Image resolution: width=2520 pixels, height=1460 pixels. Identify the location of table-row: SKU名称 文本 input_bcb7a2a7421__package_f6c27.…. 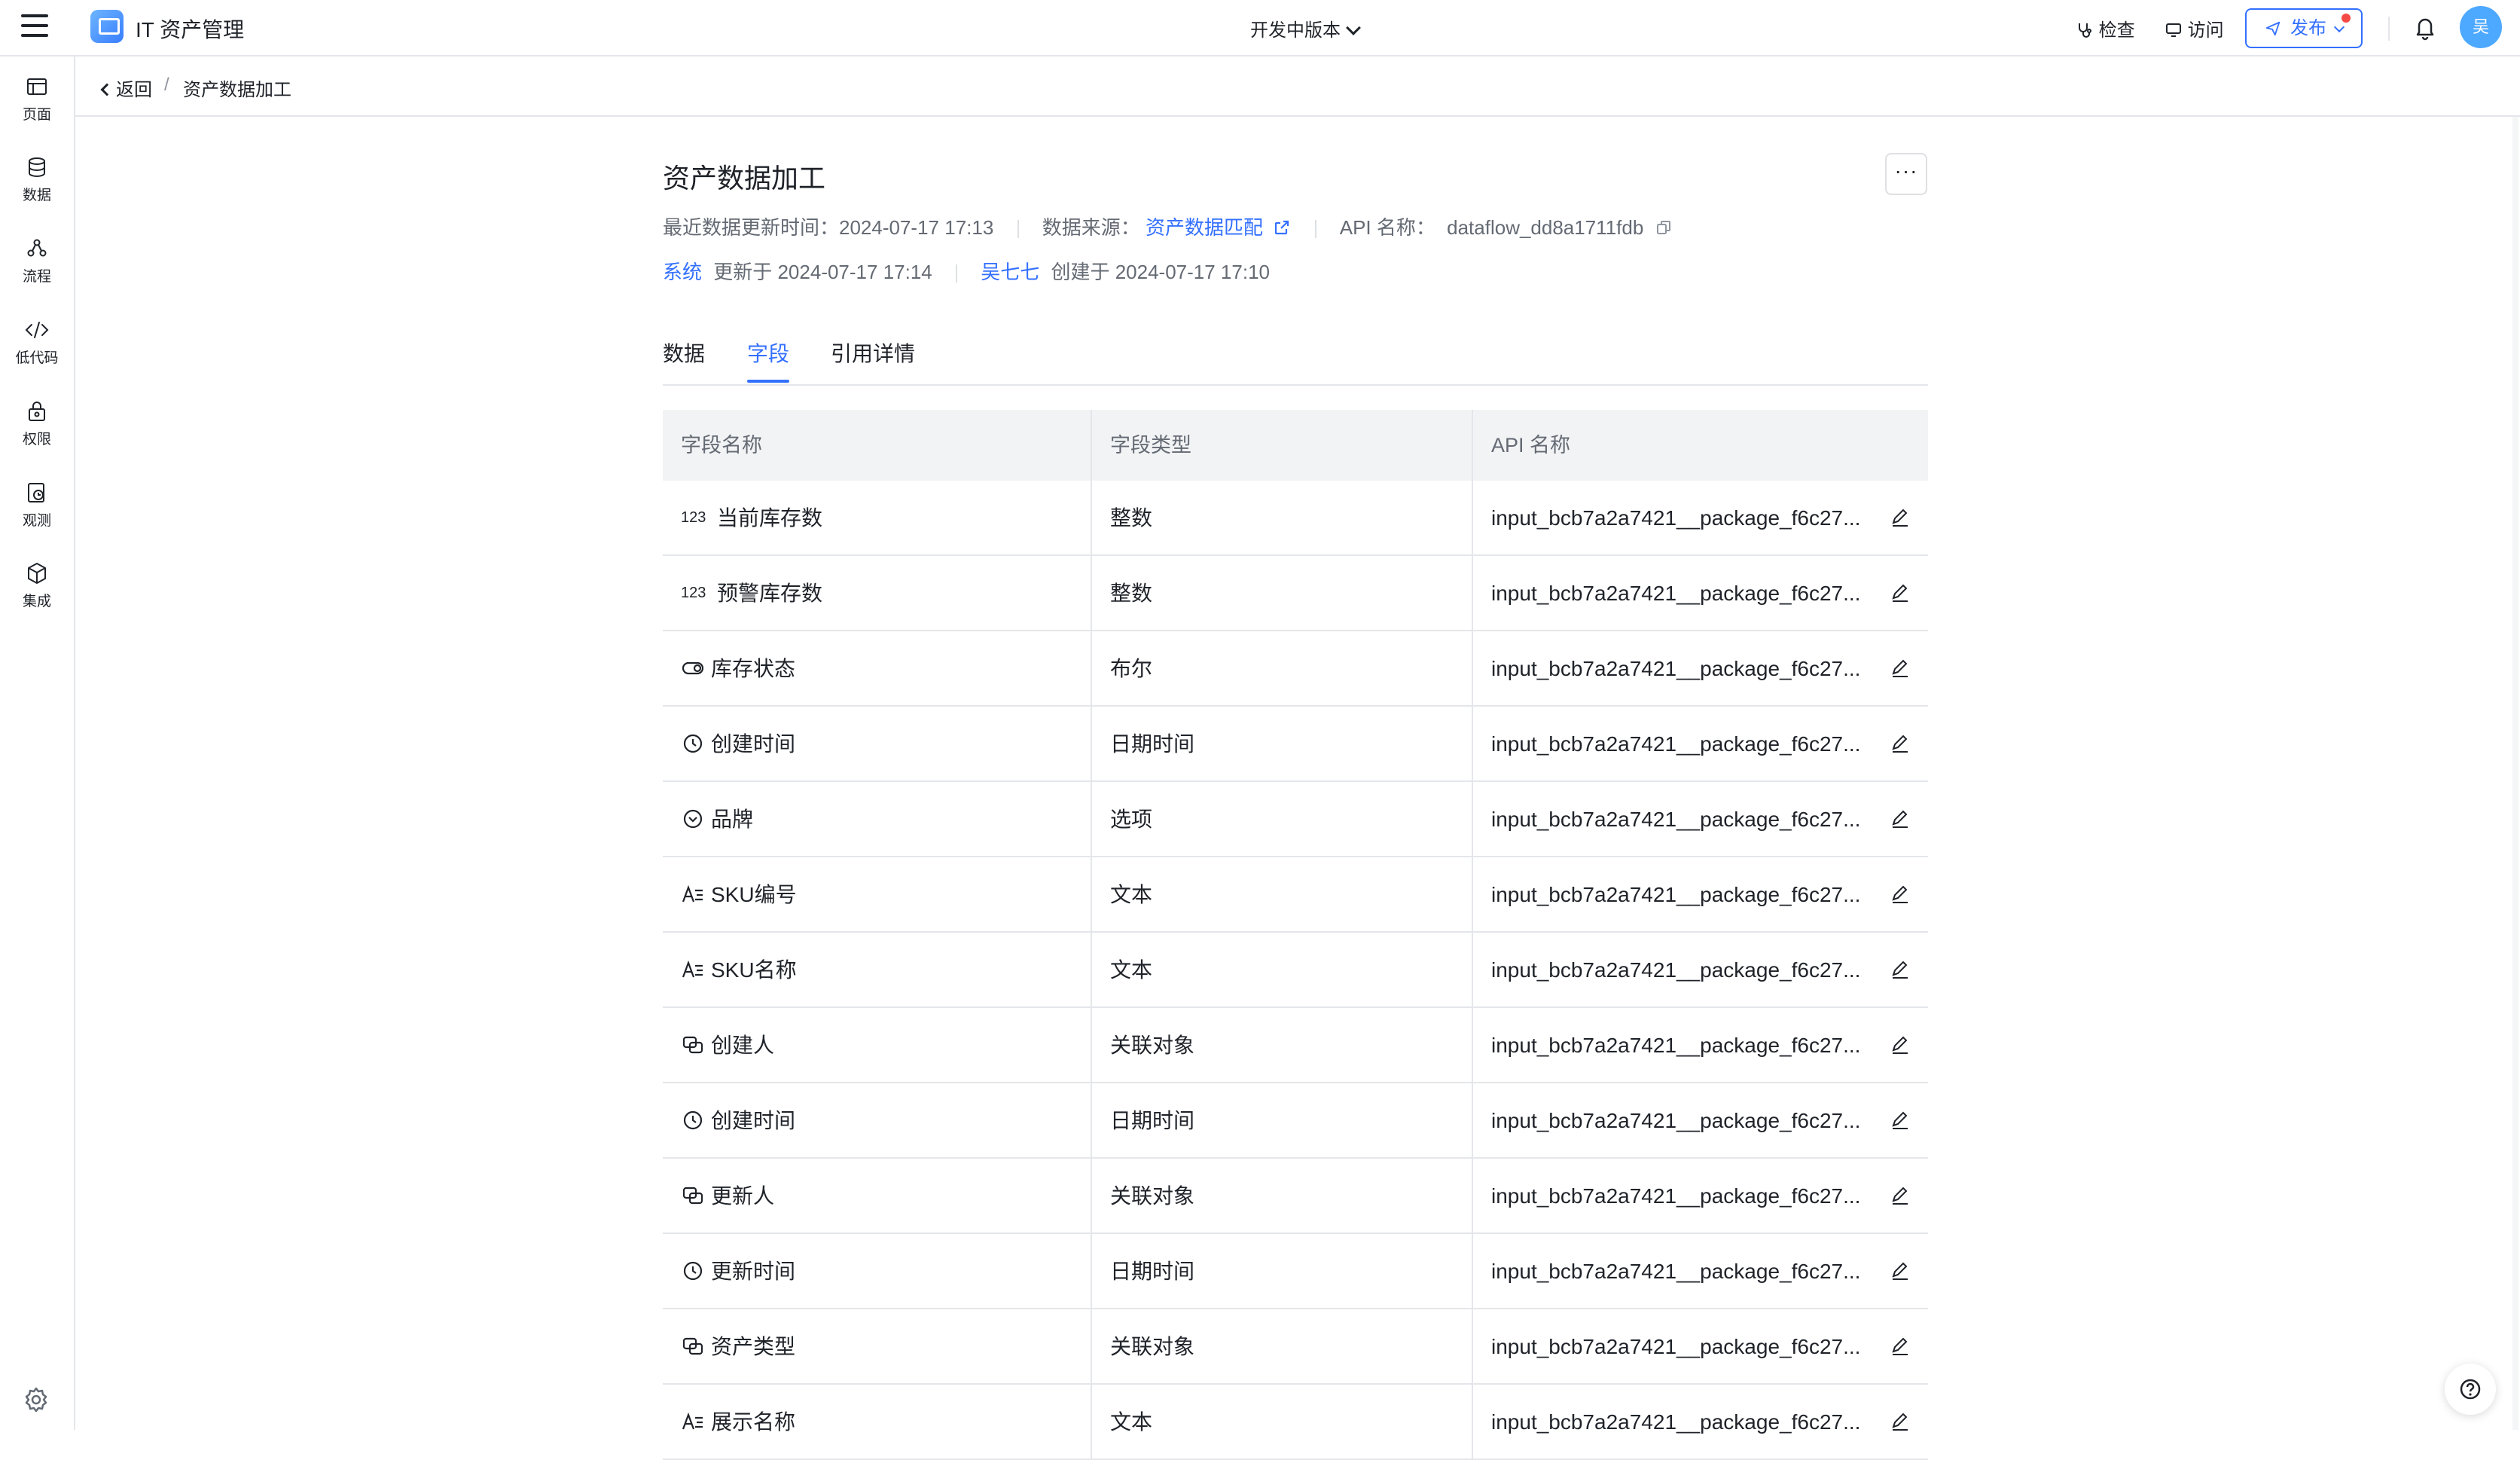
(1295, 970).